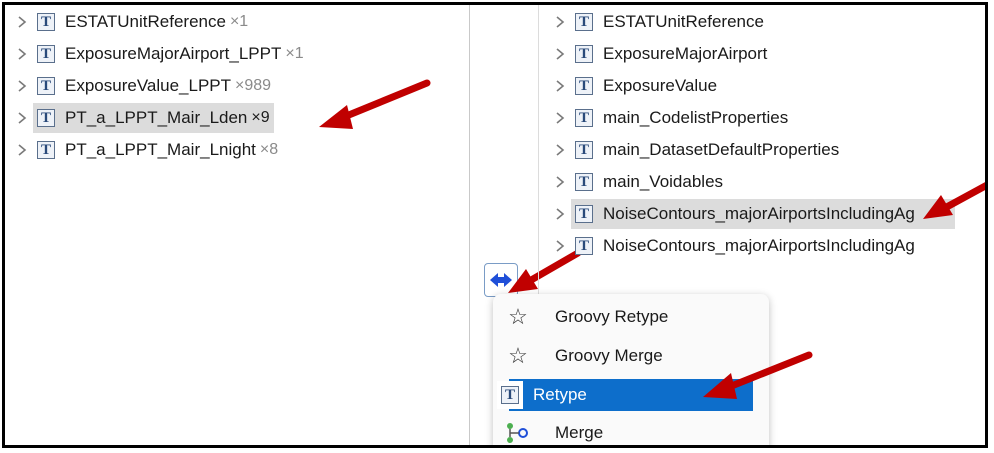  I want to click on instance-count: ×989, so click(253, 85).